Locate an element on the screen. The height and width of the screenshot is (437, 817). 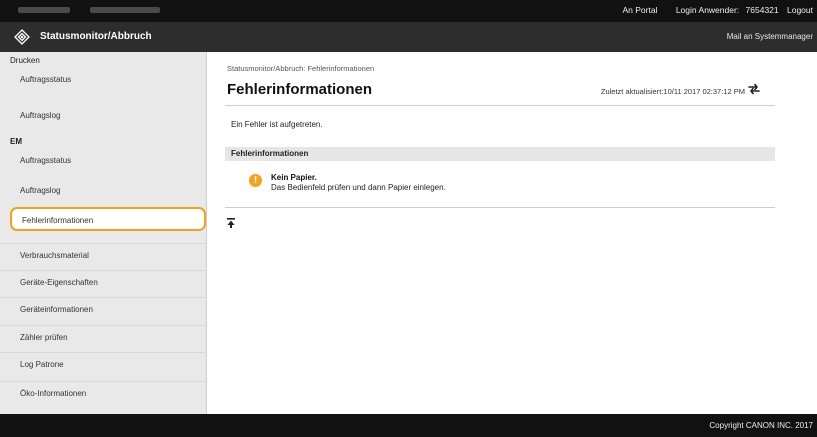
top-bar: An Portal Login Anwender: 7654321 Logout is located at coordinates (408, 11).